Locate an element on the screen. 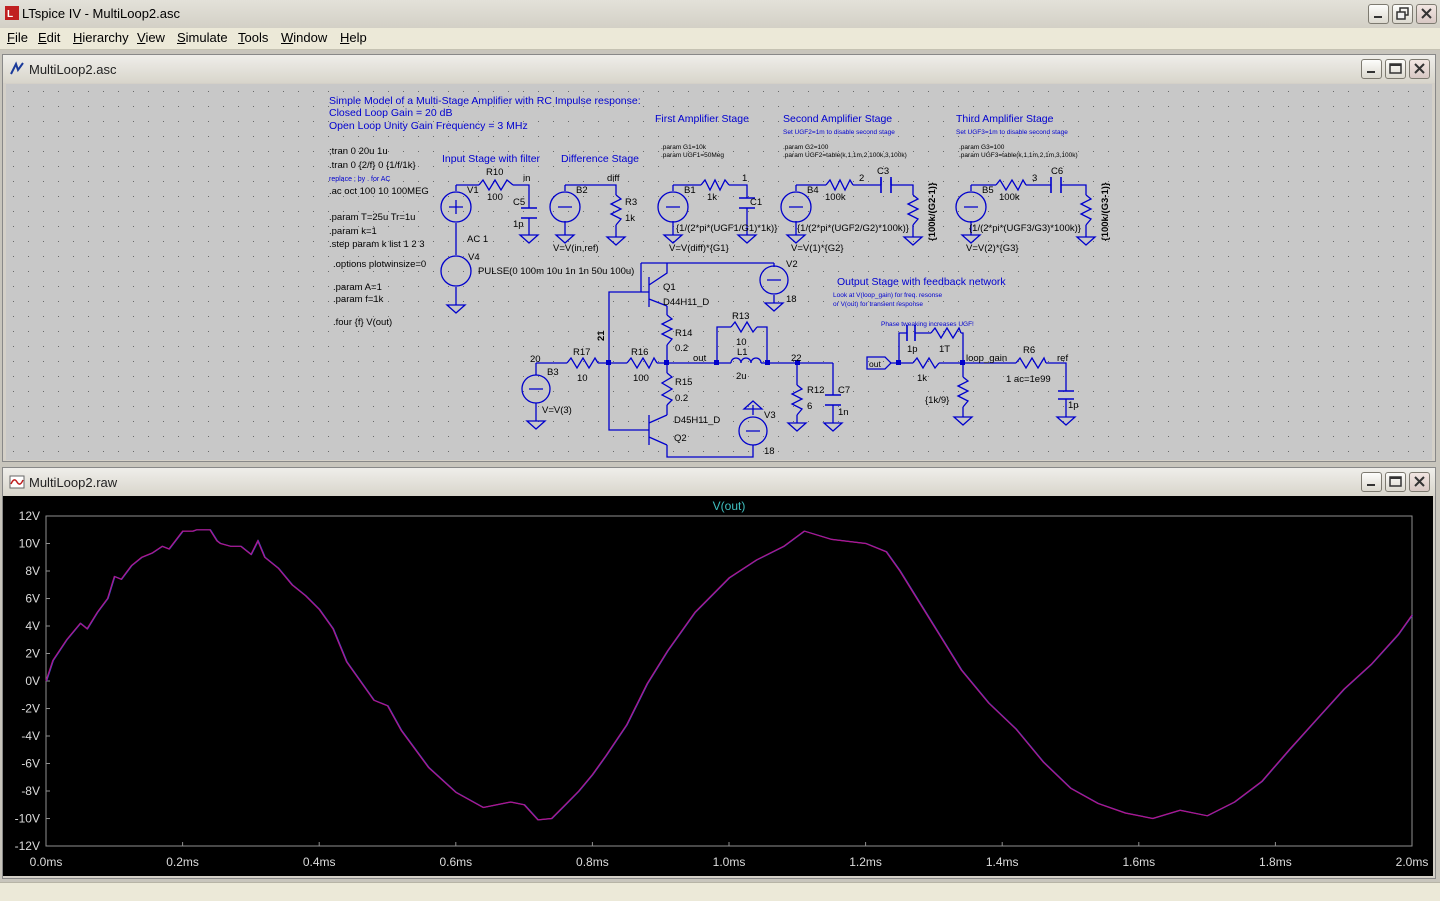  label-node-22: 22 is located at coordinates (796, 358).